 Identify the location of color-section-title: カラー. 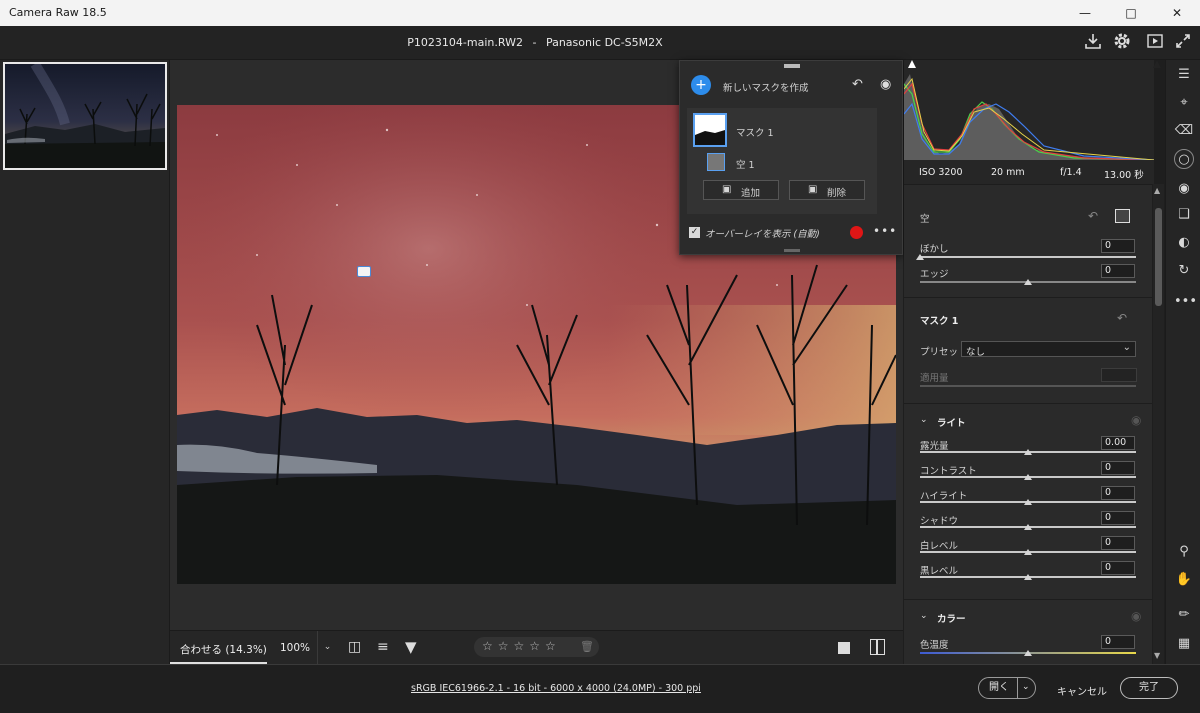
(951, 618).